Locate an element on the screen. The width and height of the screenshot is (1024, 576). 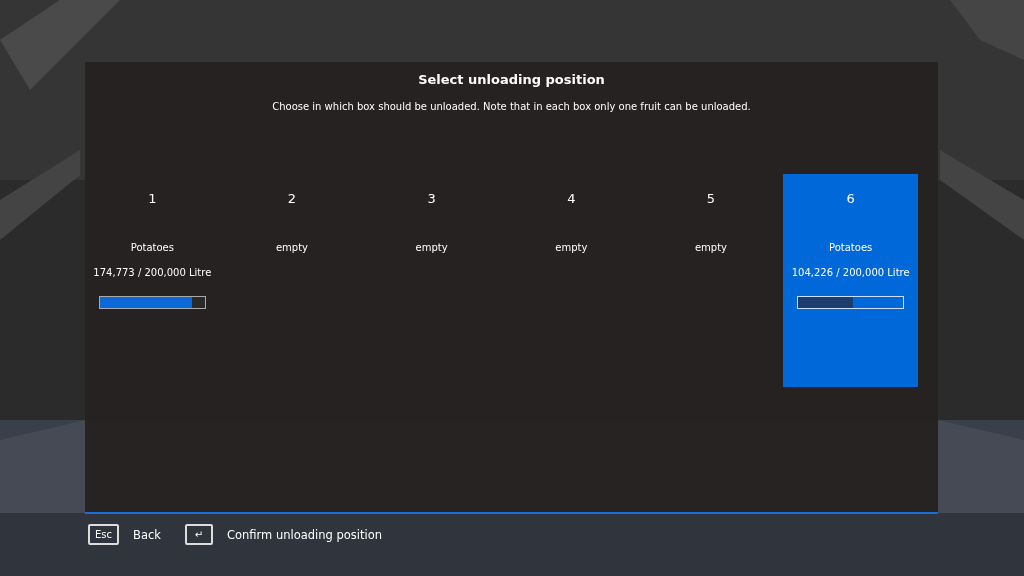
dialog-title: Select unloading position is located at coordinates (511, 79).